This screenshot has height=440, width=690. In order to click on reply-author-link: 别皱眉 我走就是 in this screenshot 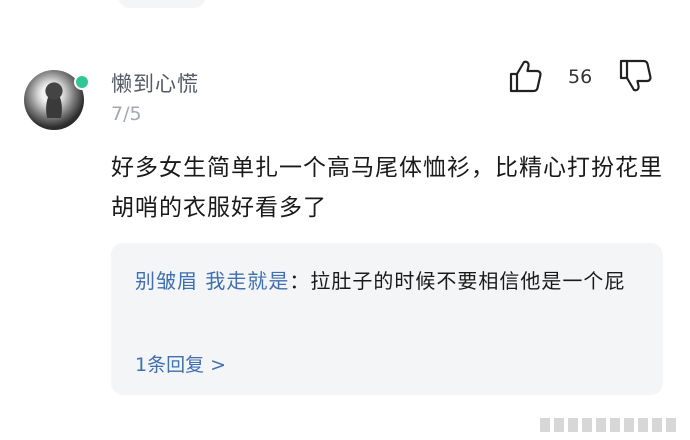, I will do `click(212, 281)`.